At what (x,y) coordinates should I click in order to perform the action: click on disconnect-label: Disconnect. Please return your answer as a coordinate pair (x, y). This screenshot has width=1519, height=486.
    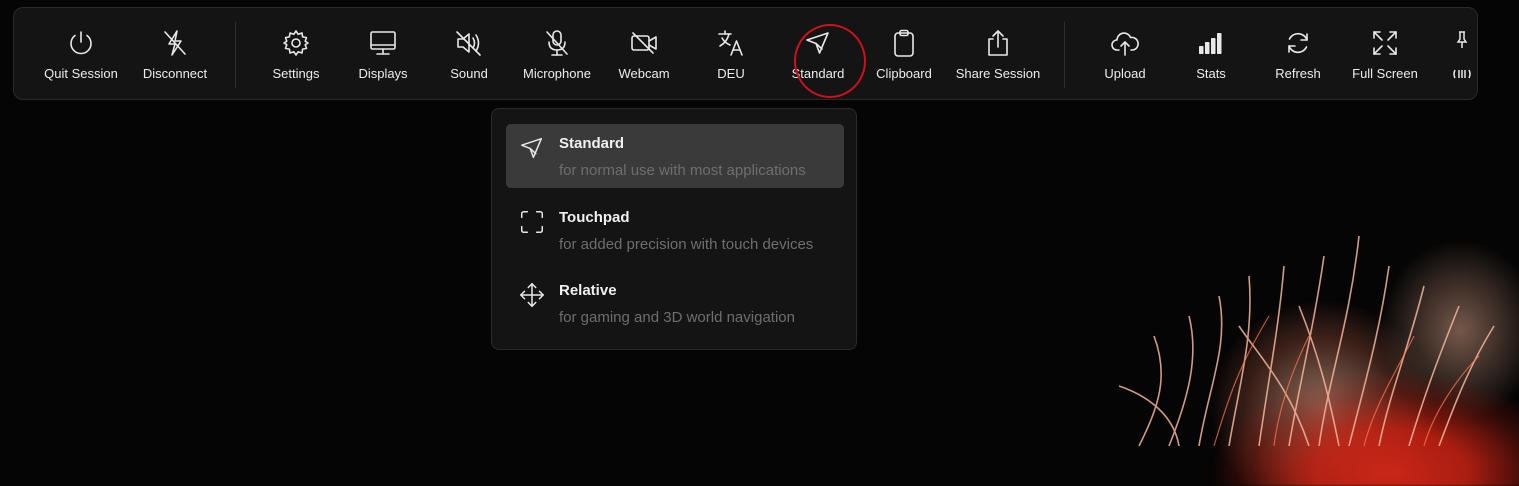
    Looking at the image, I should click on (175, 73).